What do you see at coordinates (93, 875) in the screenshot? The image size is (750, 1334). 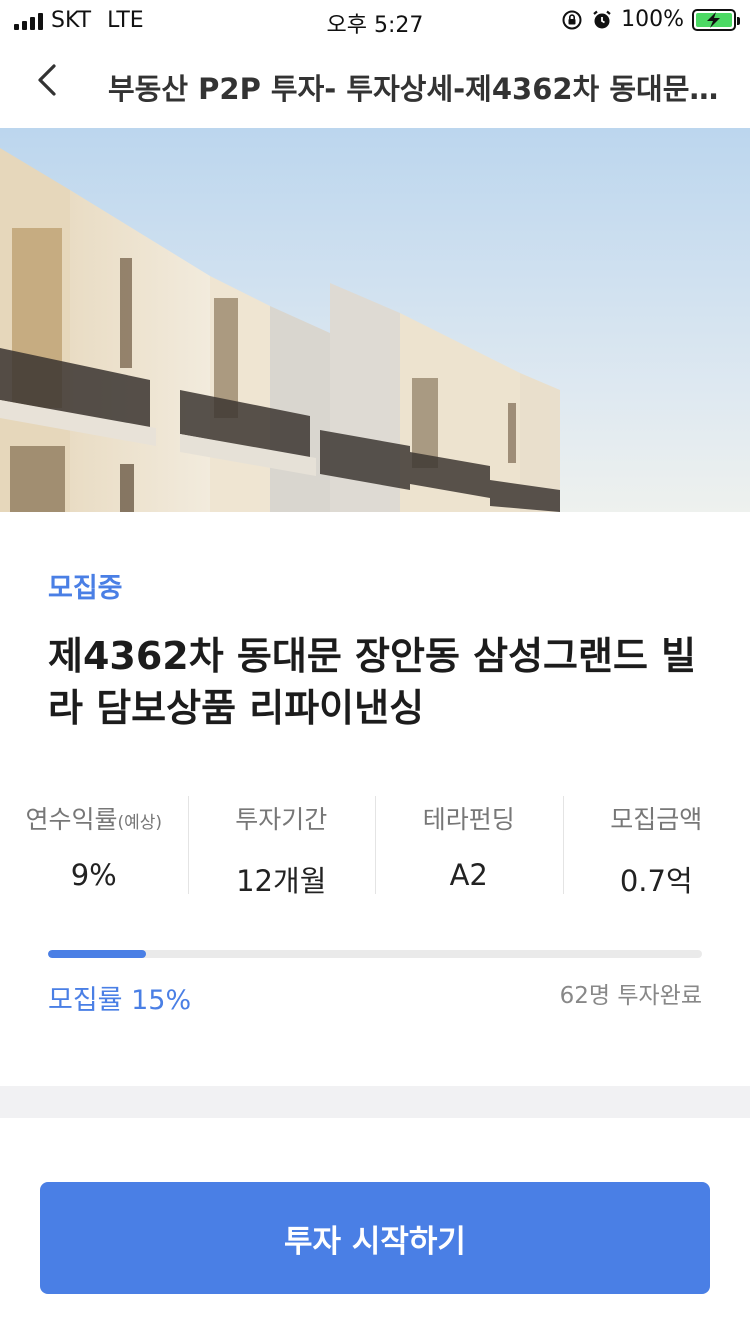 I see `stat-value: 9%` at bounding box center [93, 875].